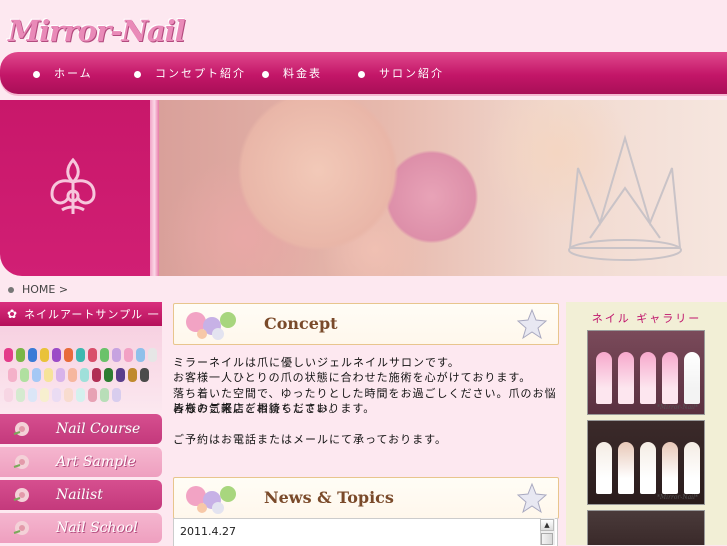 The image size is (727, 546). What do you see at coordinates (274, 408) in the screenshot?
I see `concept-paragraph: 皆様のご来店をお待ちしております。` at bounding box center [274, 408].